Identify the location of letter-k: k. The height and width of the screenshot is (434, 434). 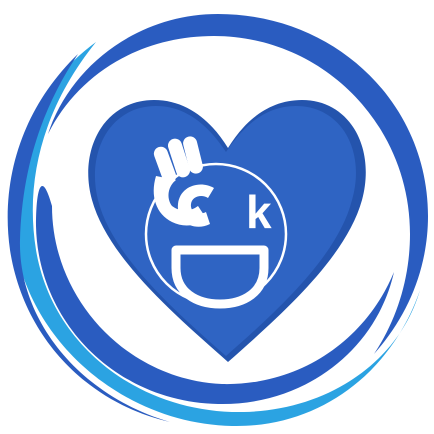
(259, 212).